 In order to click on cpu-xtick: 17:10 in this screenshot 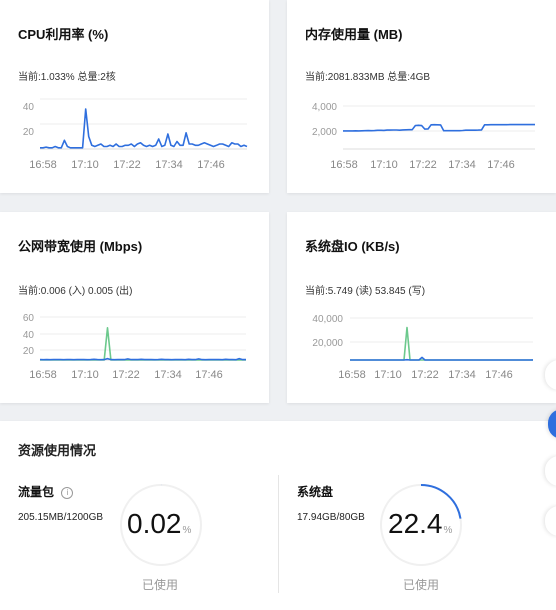, I will do `click(85, 165)`.